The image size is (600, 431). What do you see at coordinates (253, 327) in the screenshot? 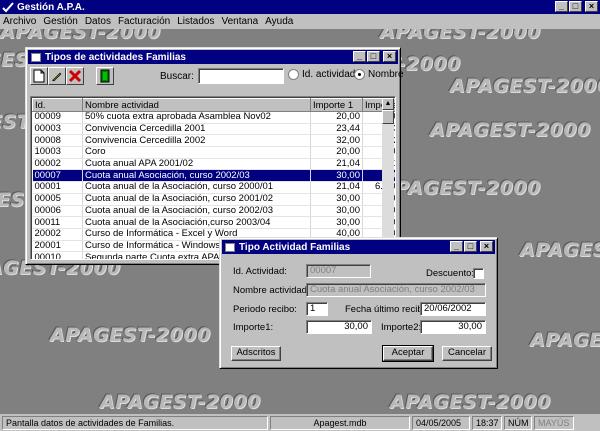
I see `amount1-label: Importe1:` at bounding box center [253, 327].